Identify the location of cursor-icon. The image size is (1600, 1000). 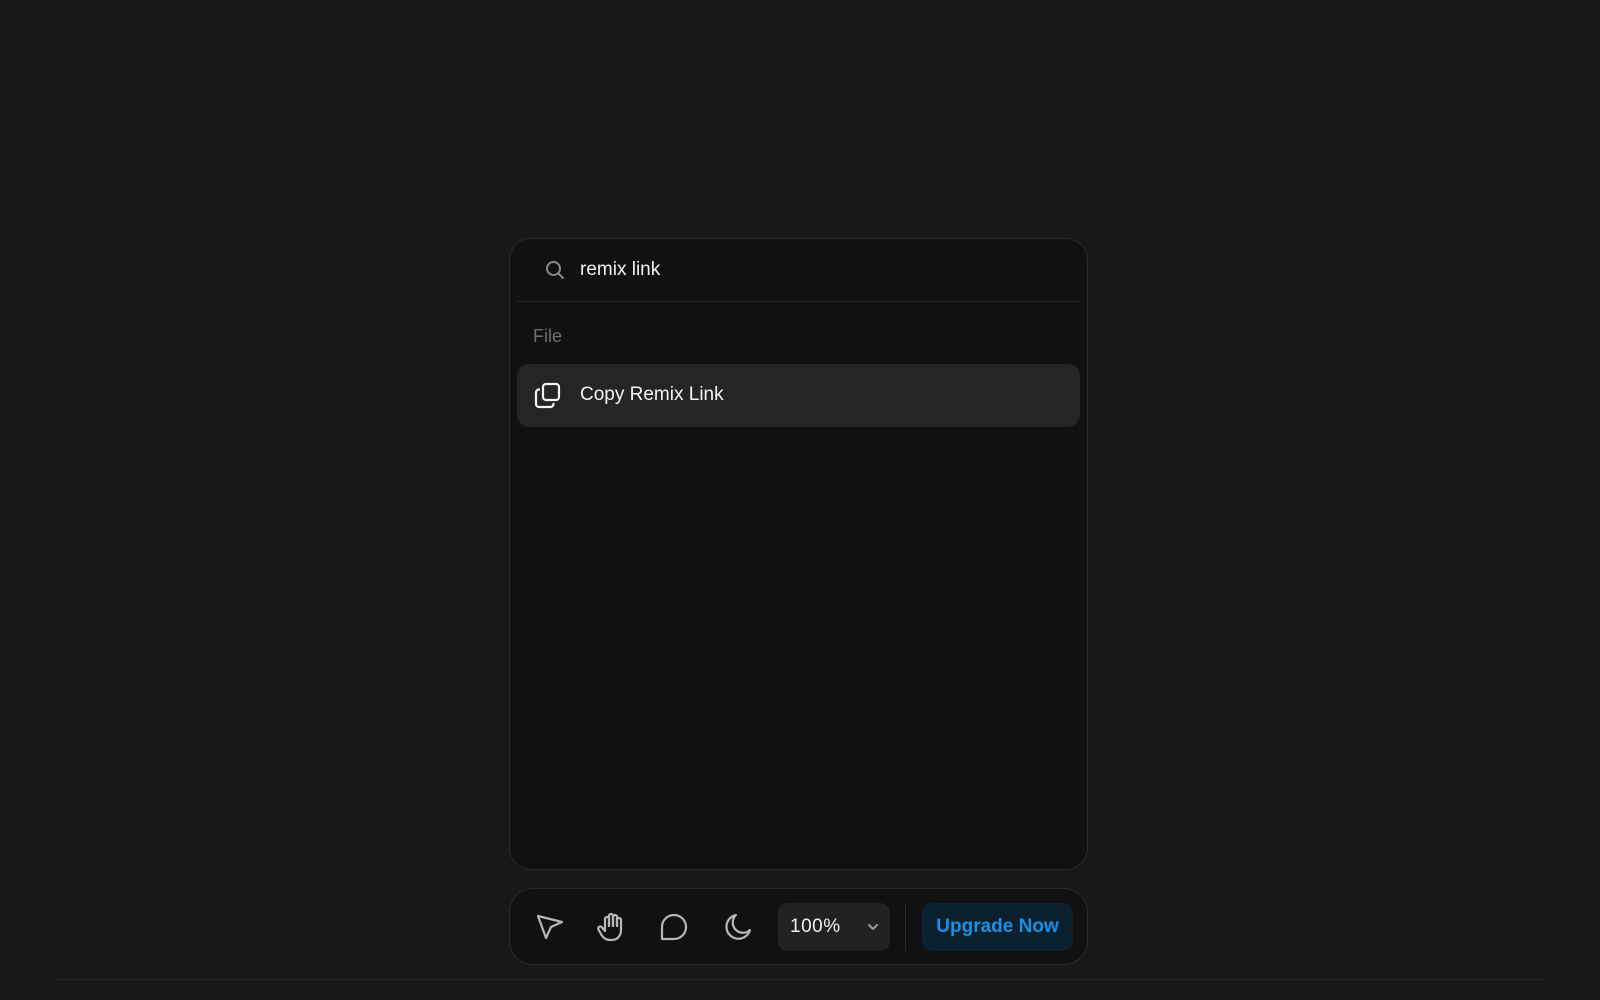
(550, 927).